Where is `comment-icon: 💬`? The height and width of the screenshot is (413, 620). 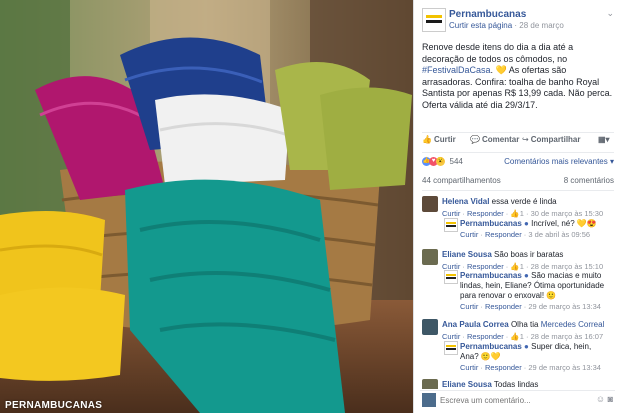 comment-icon: 💬 is located at coordinates (475, 139).